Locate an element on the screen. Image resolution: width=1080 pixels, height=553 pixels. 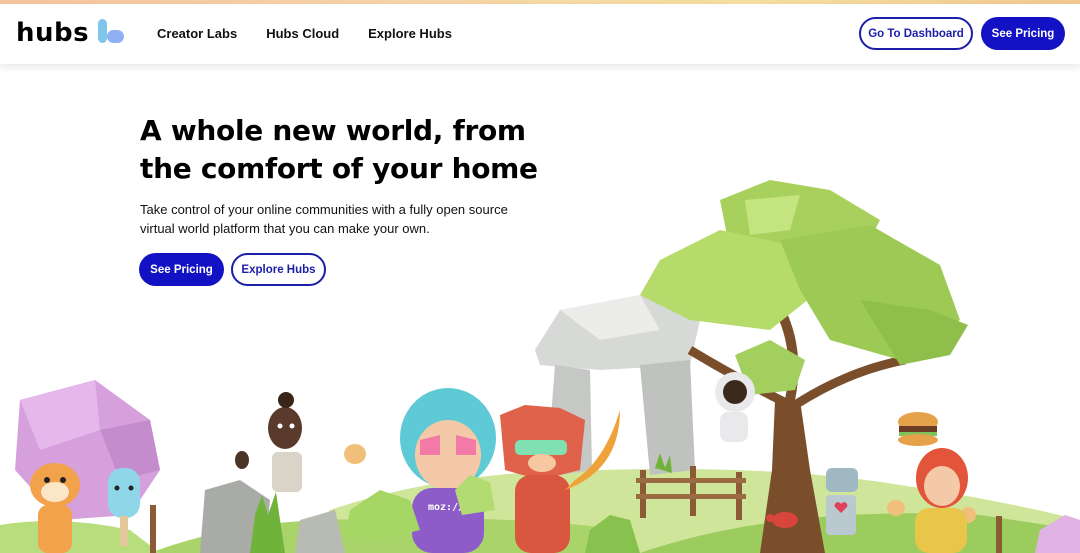
header-see-pricing-button: See Pricing is located at coordinates (1023, 33).